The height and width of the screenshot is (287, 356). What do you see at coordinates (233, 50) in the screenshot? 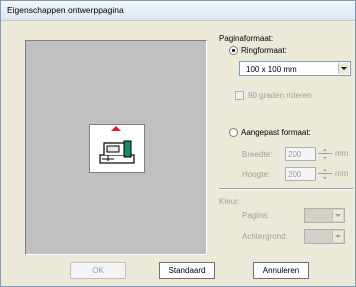
I see `hoop-size-radio` at bounding box center [233, 50].